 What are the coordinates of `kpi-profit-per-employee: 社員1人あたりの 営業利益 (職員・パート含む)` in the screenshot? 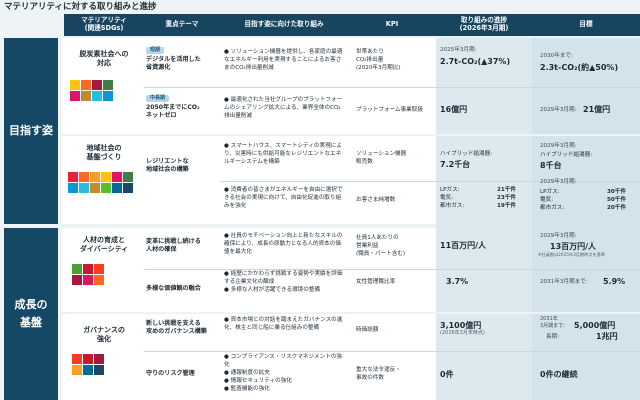 It's located at (381, 246).